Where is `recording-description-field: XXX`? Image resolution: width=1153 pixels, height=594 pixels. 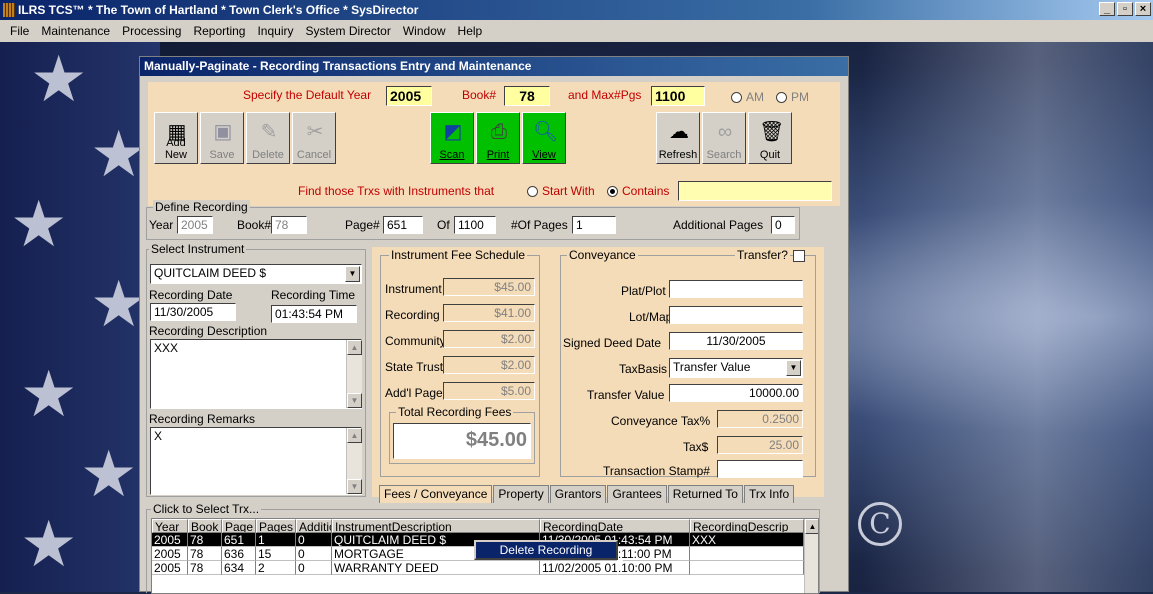 recording-description-field: XXX is located at coordinates (256, 374).